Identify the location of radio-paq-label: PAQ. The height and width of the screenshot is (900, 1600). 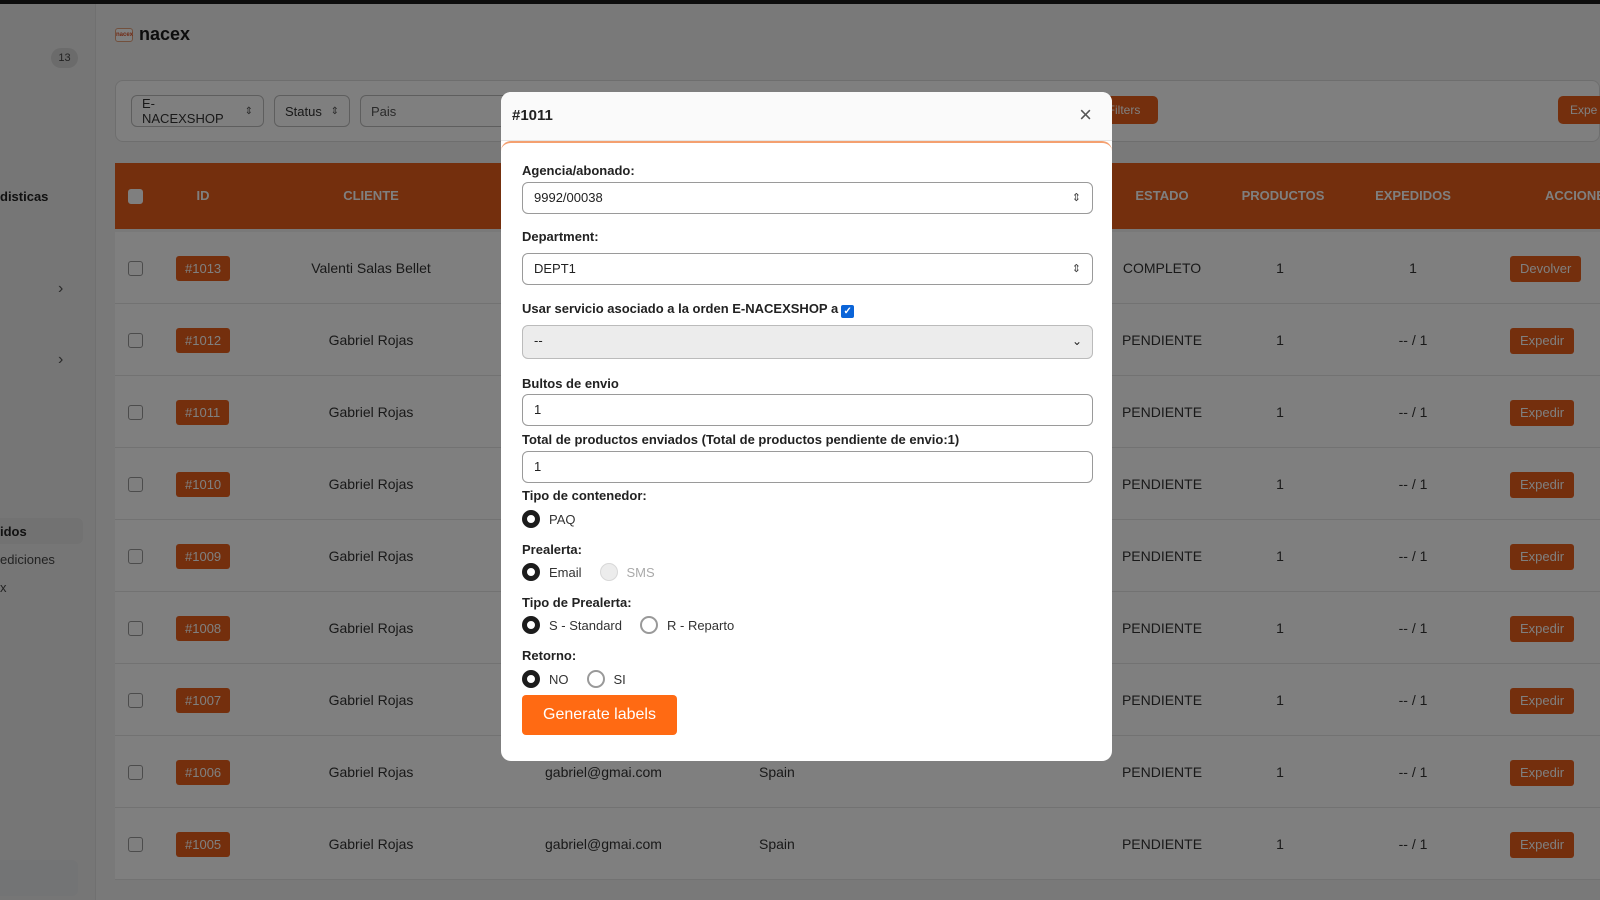
(562, 519).